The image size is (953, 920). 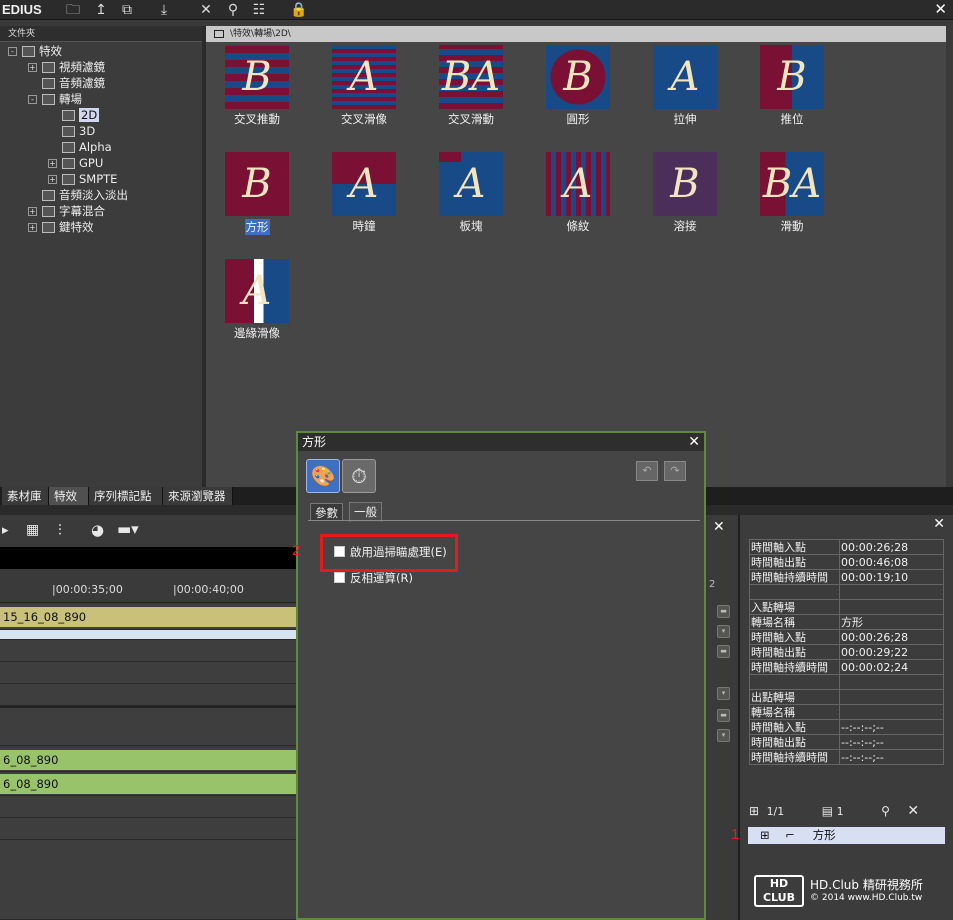 I want to click on timeline-clip: 15_16_08_890, so click(x=148, y=617).